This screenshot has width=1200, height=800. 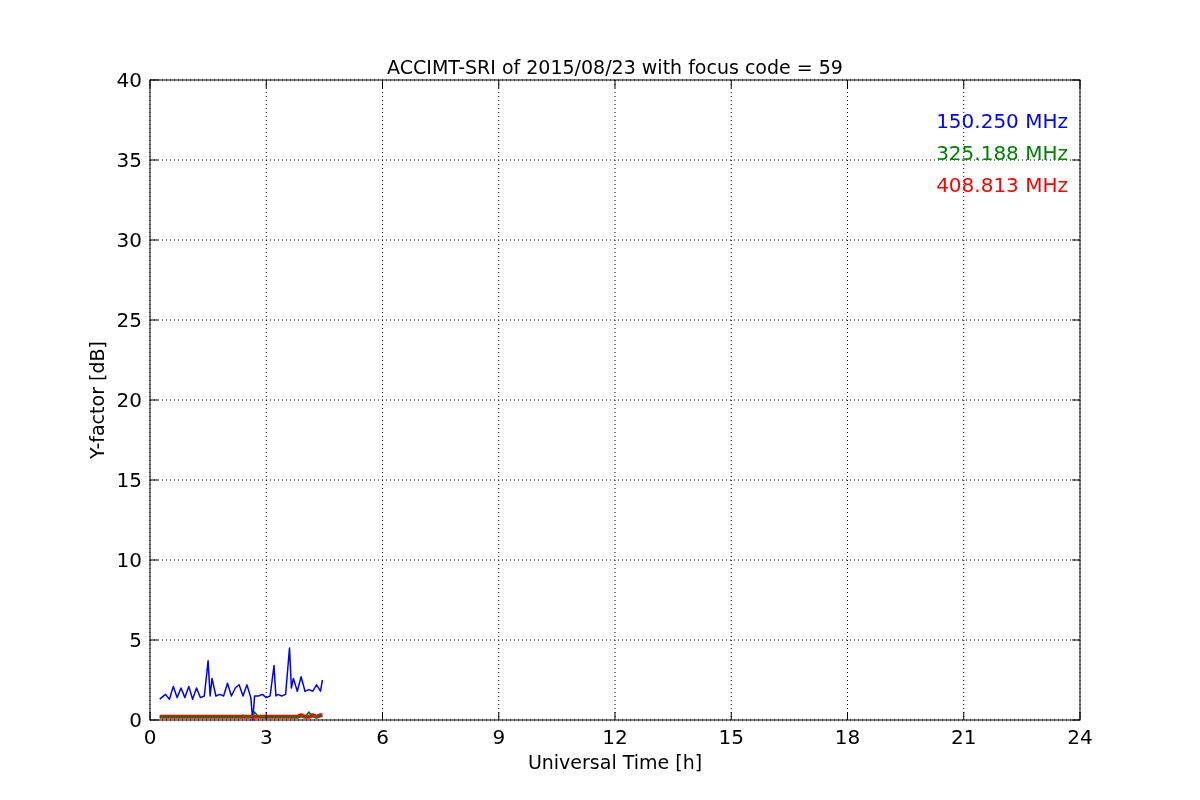 What do you see at coordinates (615, 762) in the screenshot?
I see `x-axis-label: Universal Time [h]` at bounding box center [615, 762].